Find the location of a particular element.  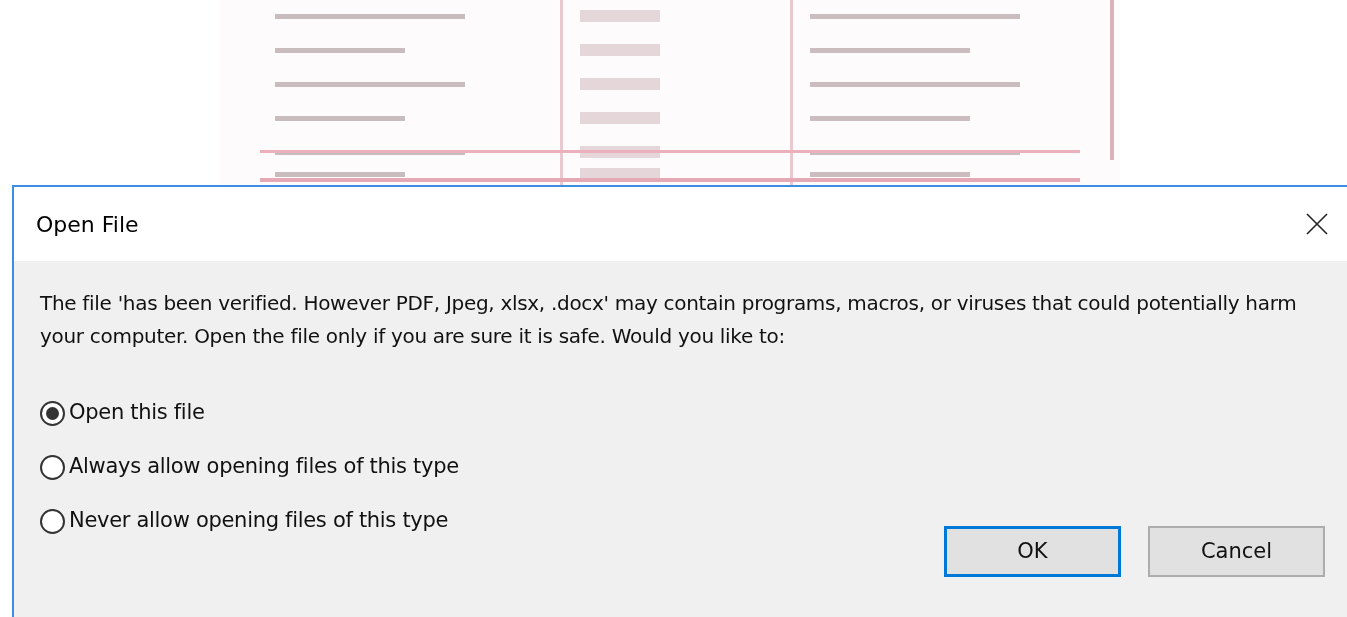

option-label: Always allow opening files of this type is located at coordinates (264, 467).